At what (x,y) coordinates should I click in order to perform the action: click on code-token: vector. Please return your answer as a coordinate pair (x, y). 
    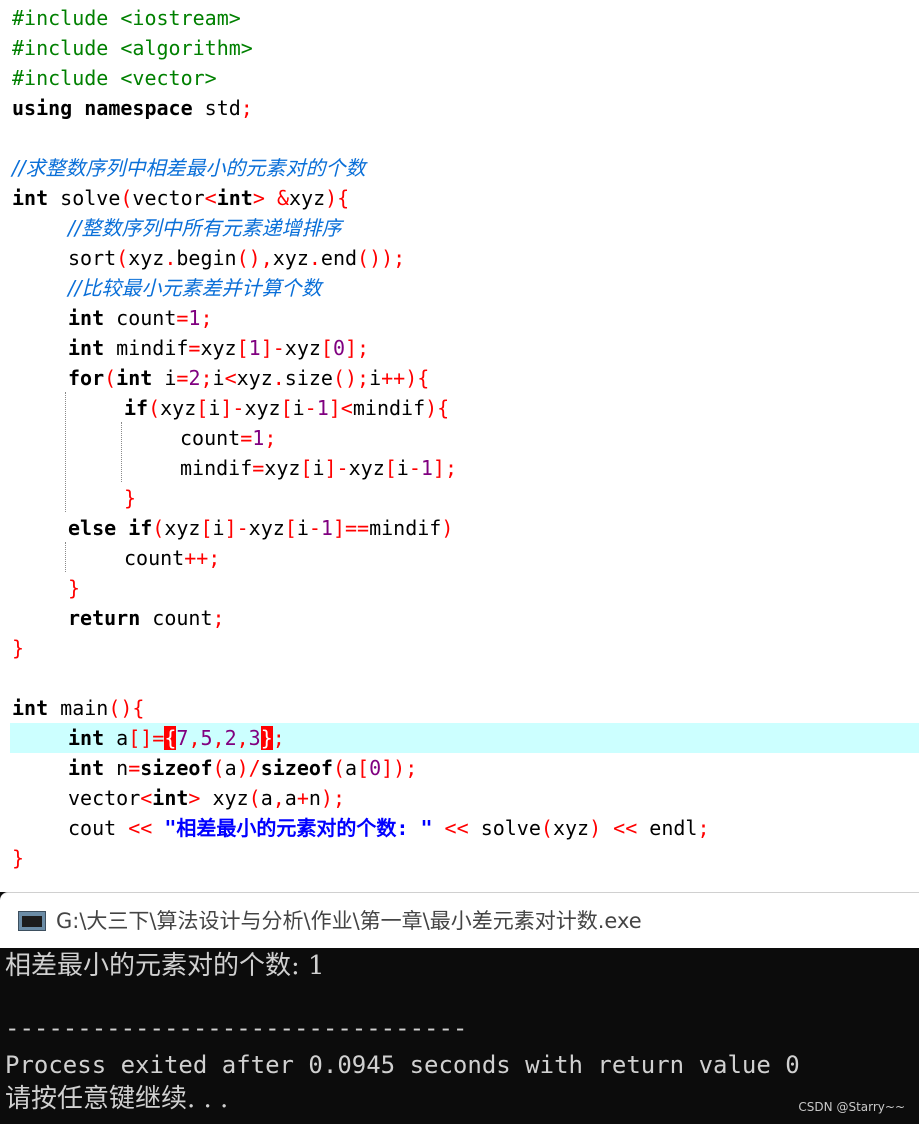
    Looking at the image, I should click on (168, 198).